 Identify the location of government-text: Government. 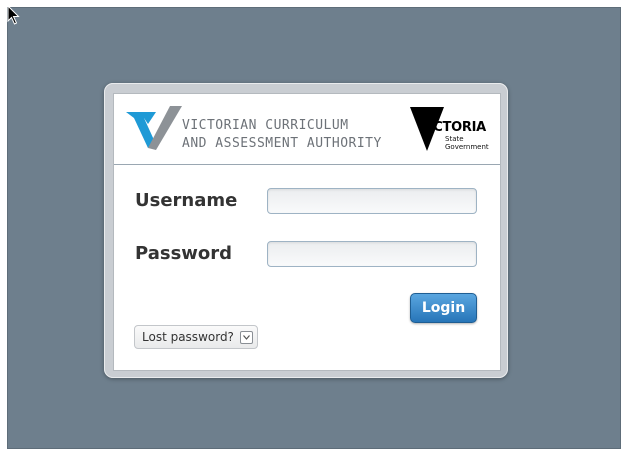
(467, 147).